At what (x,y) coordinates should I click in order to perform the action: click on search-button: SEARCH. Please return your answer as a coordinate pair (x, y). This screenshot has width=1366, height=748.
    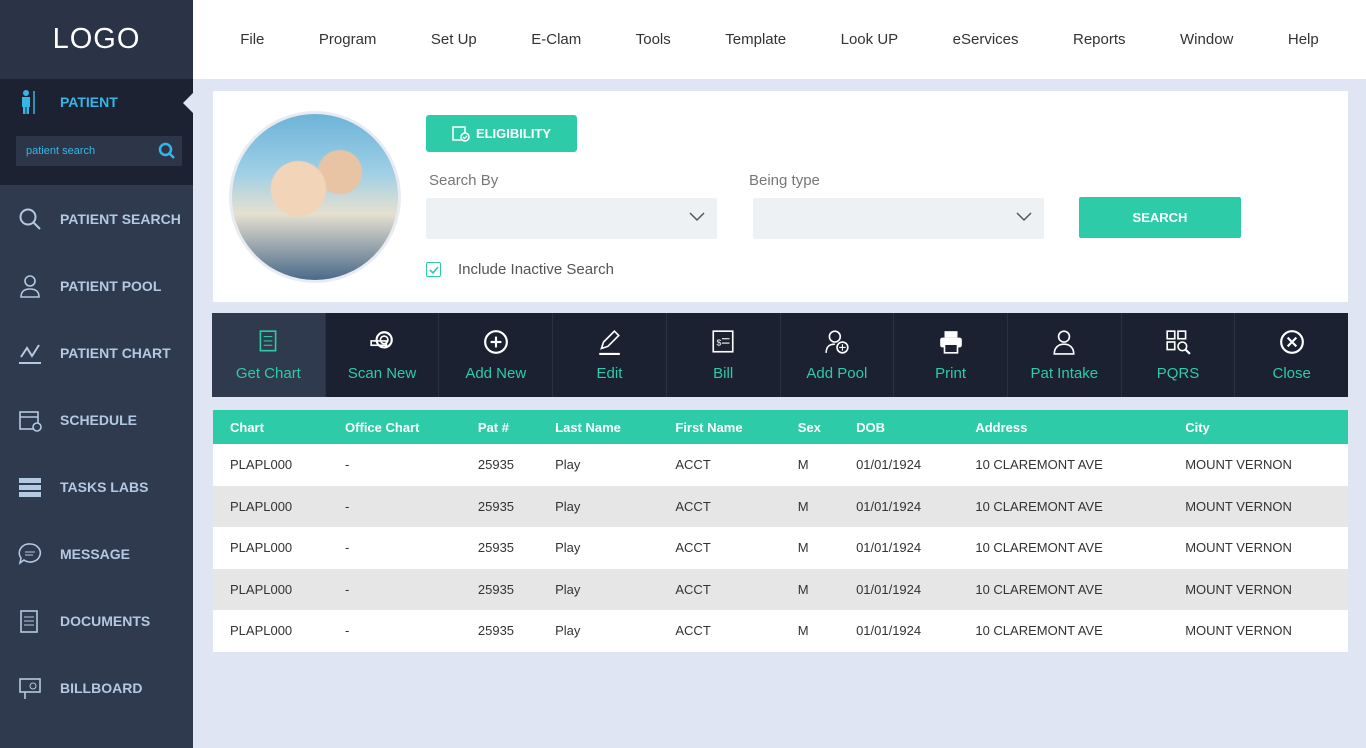
    Looking at the image, I should click on (1160, 217).